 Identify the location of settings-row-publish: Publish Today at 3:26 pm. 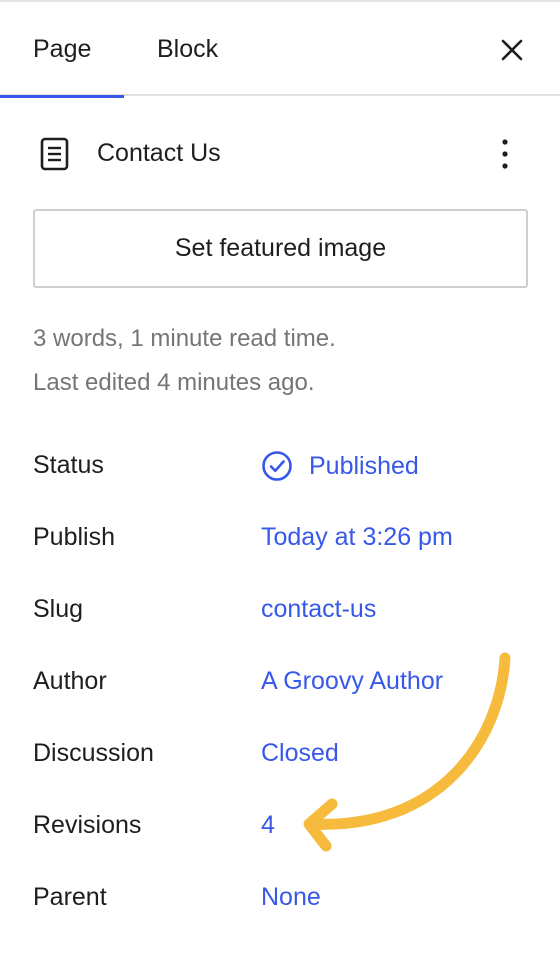
(280, 538).